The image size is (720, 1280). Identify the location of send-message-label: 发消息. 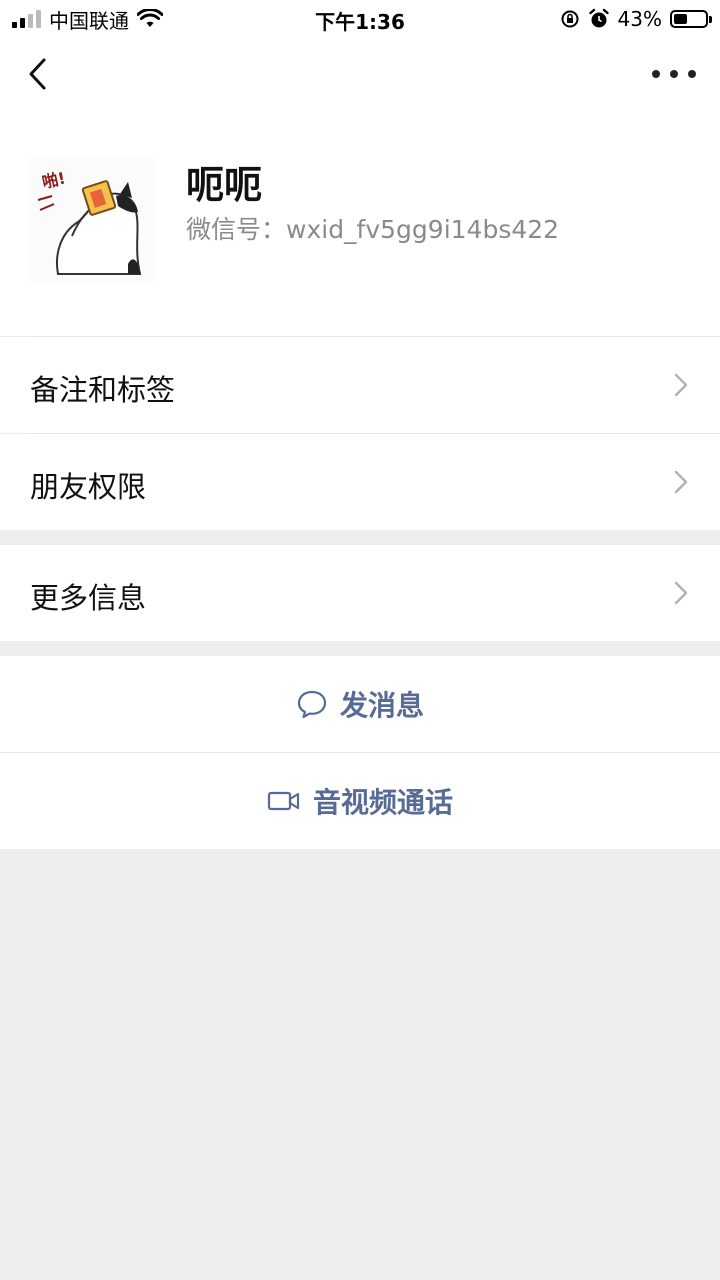
(381, 705).